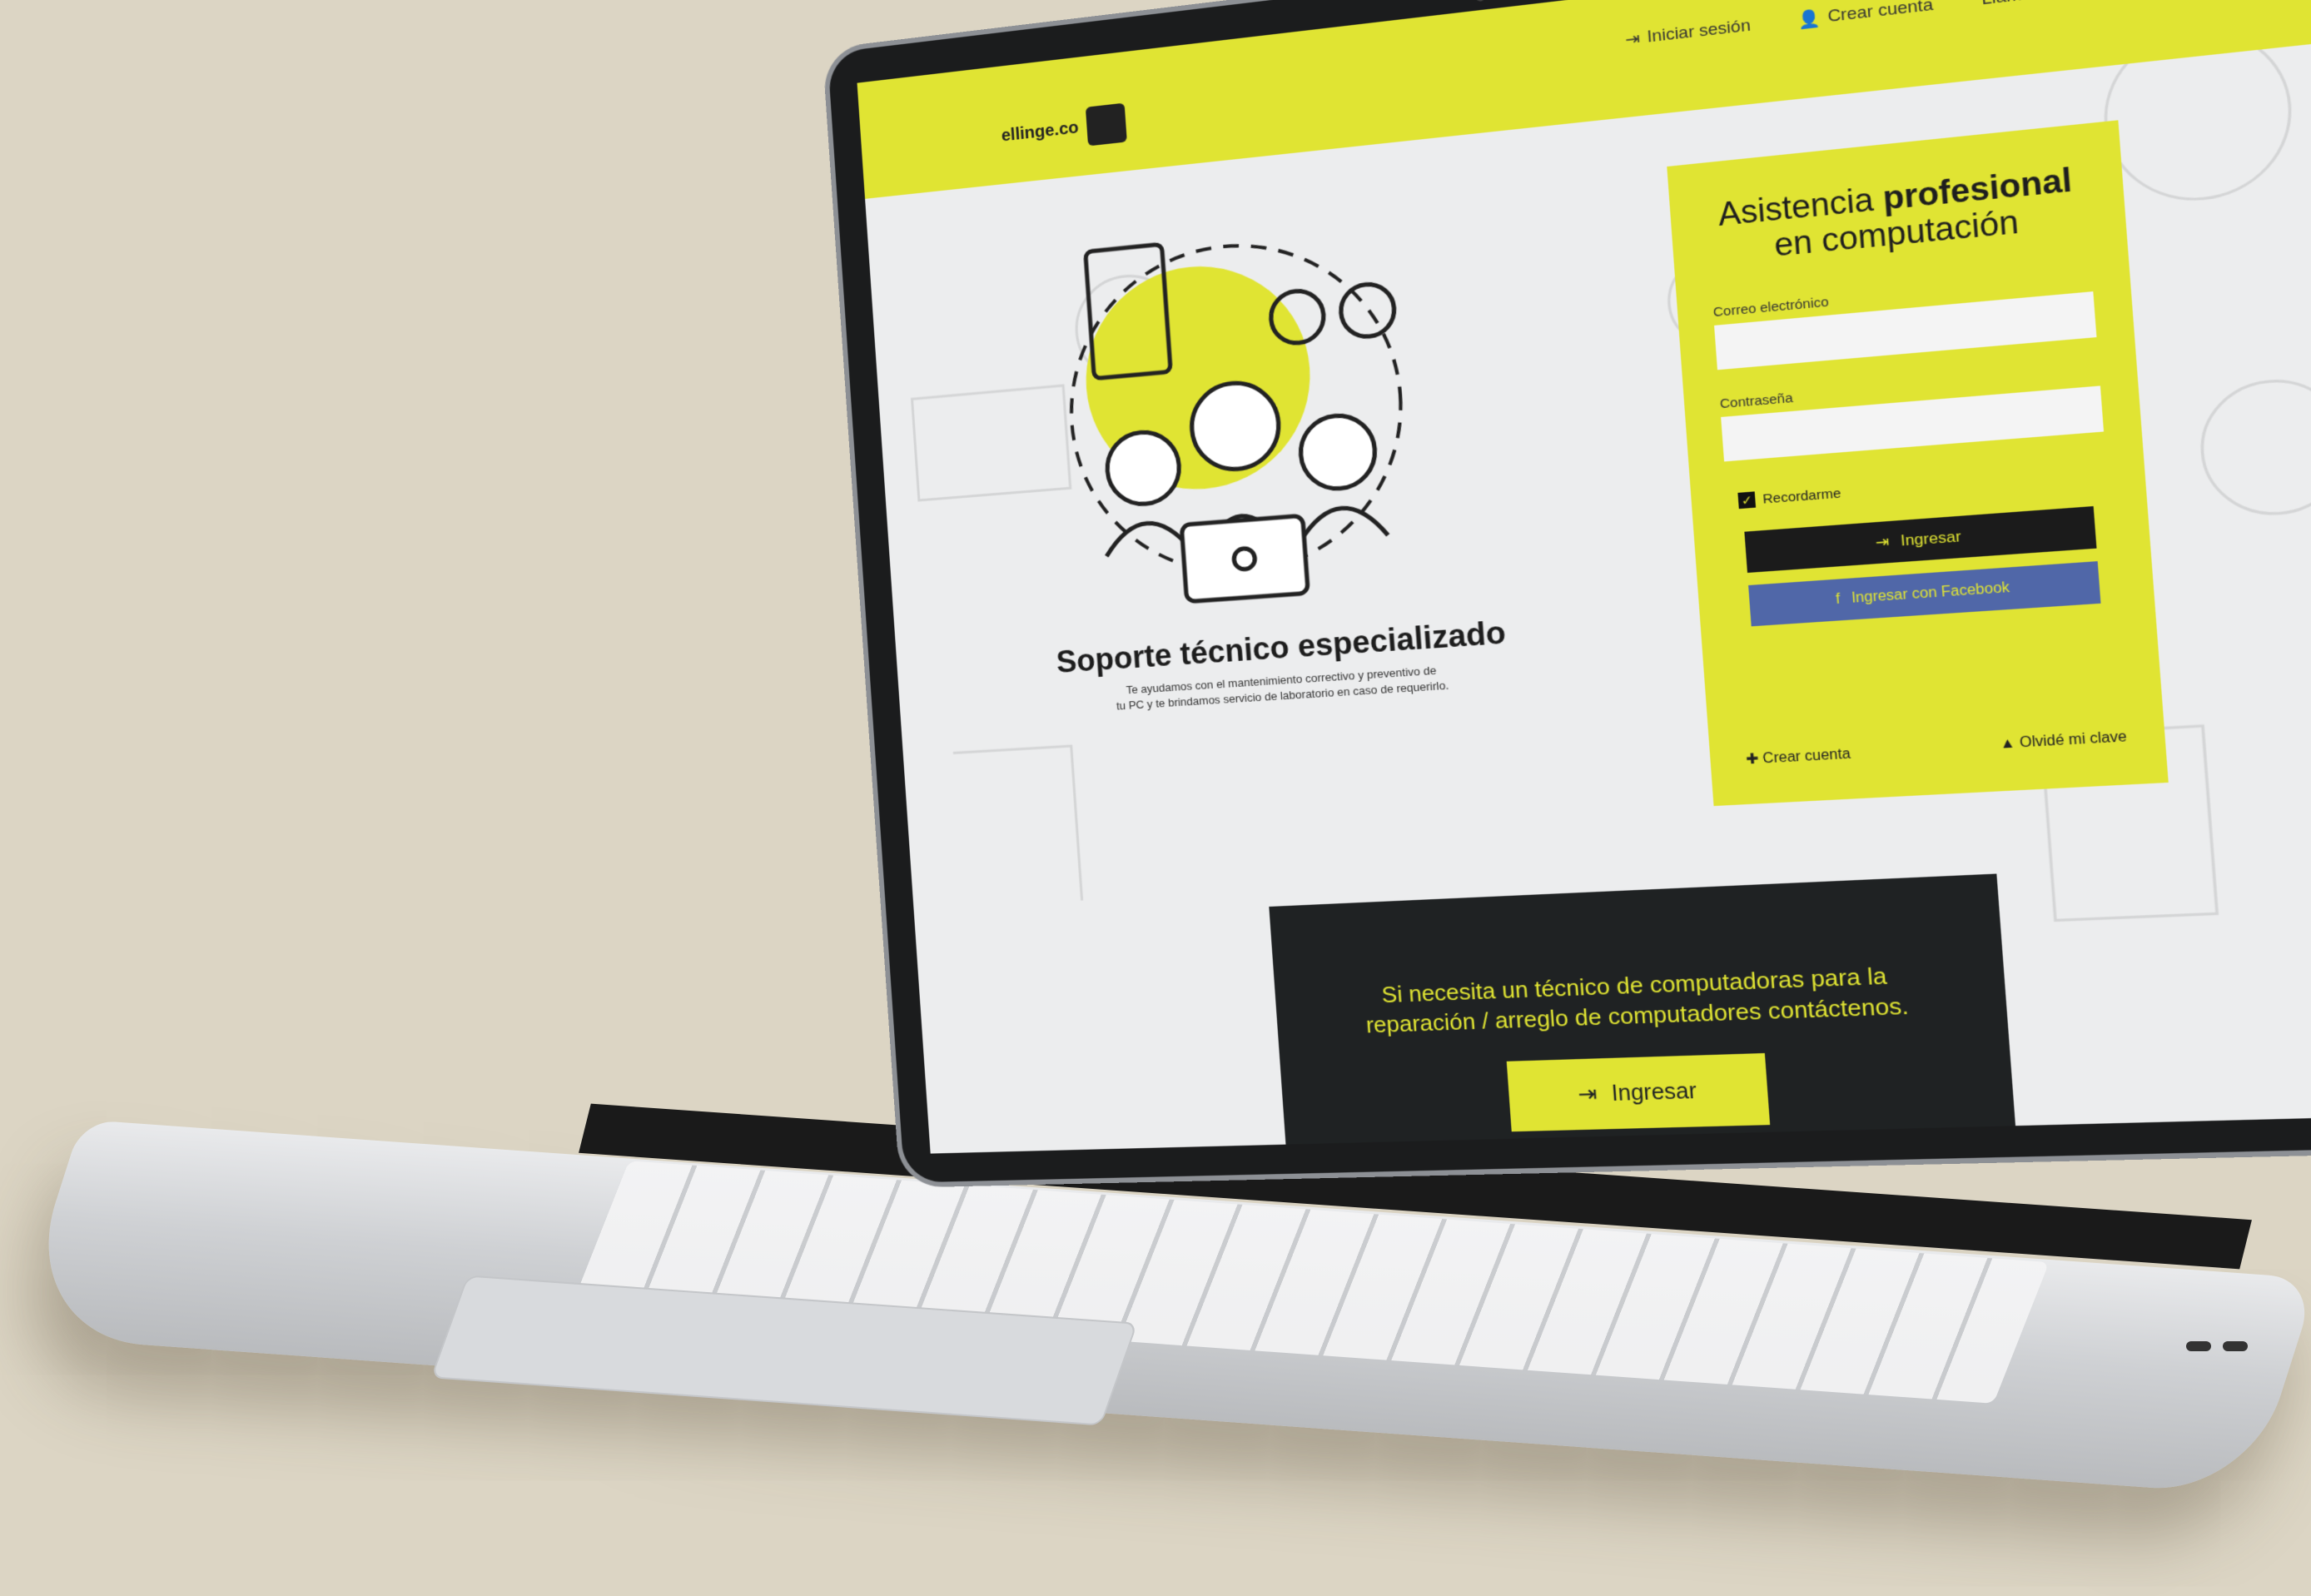 This screenshot has width=2311, height=1596. I want to click on nav-phone-label: Llámanos: 3162397887, so click(2080, 5).